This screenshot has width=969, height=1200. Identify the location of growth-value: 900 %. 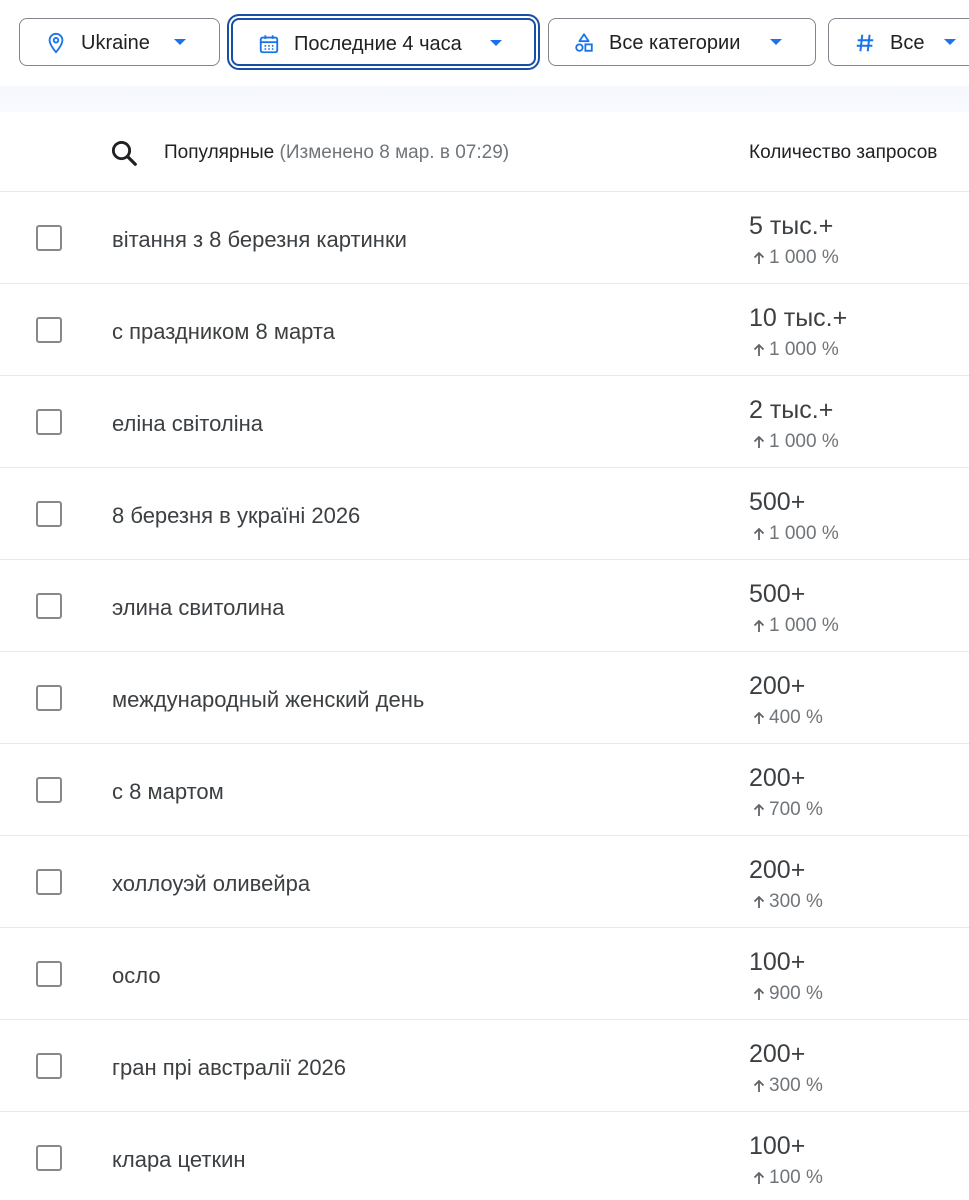
(796, 993).